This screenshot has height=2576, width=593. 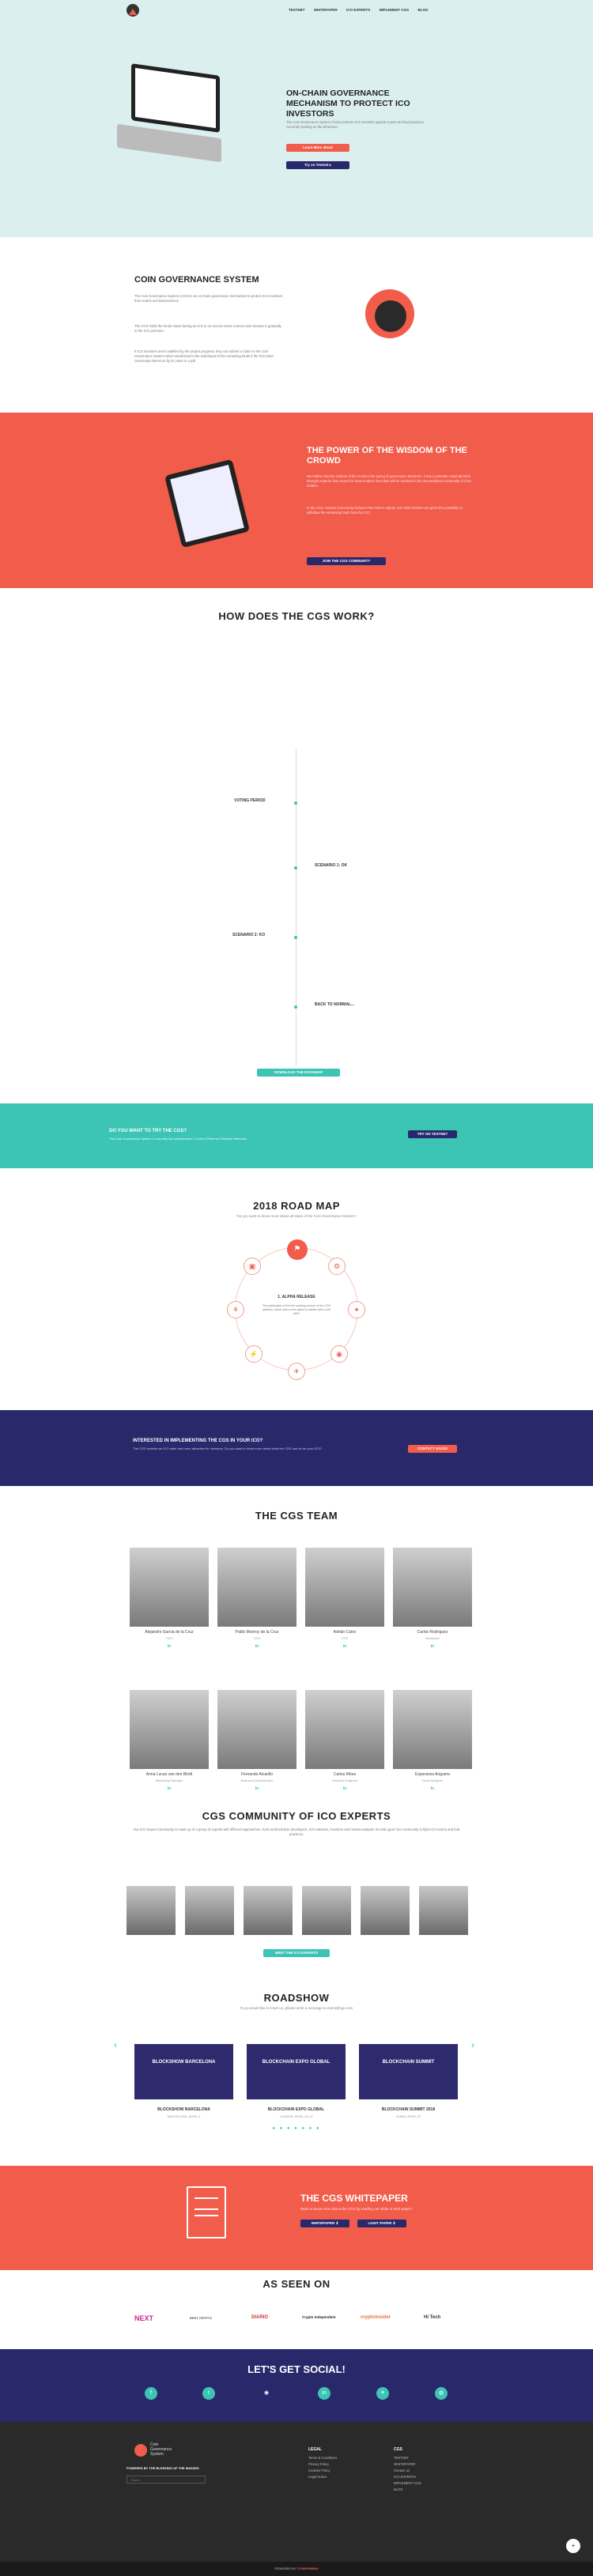 I want to click on footer-powered-text: POWERED BY THE BLESSING OF THE MASSES, so click(x=163, y=2468).